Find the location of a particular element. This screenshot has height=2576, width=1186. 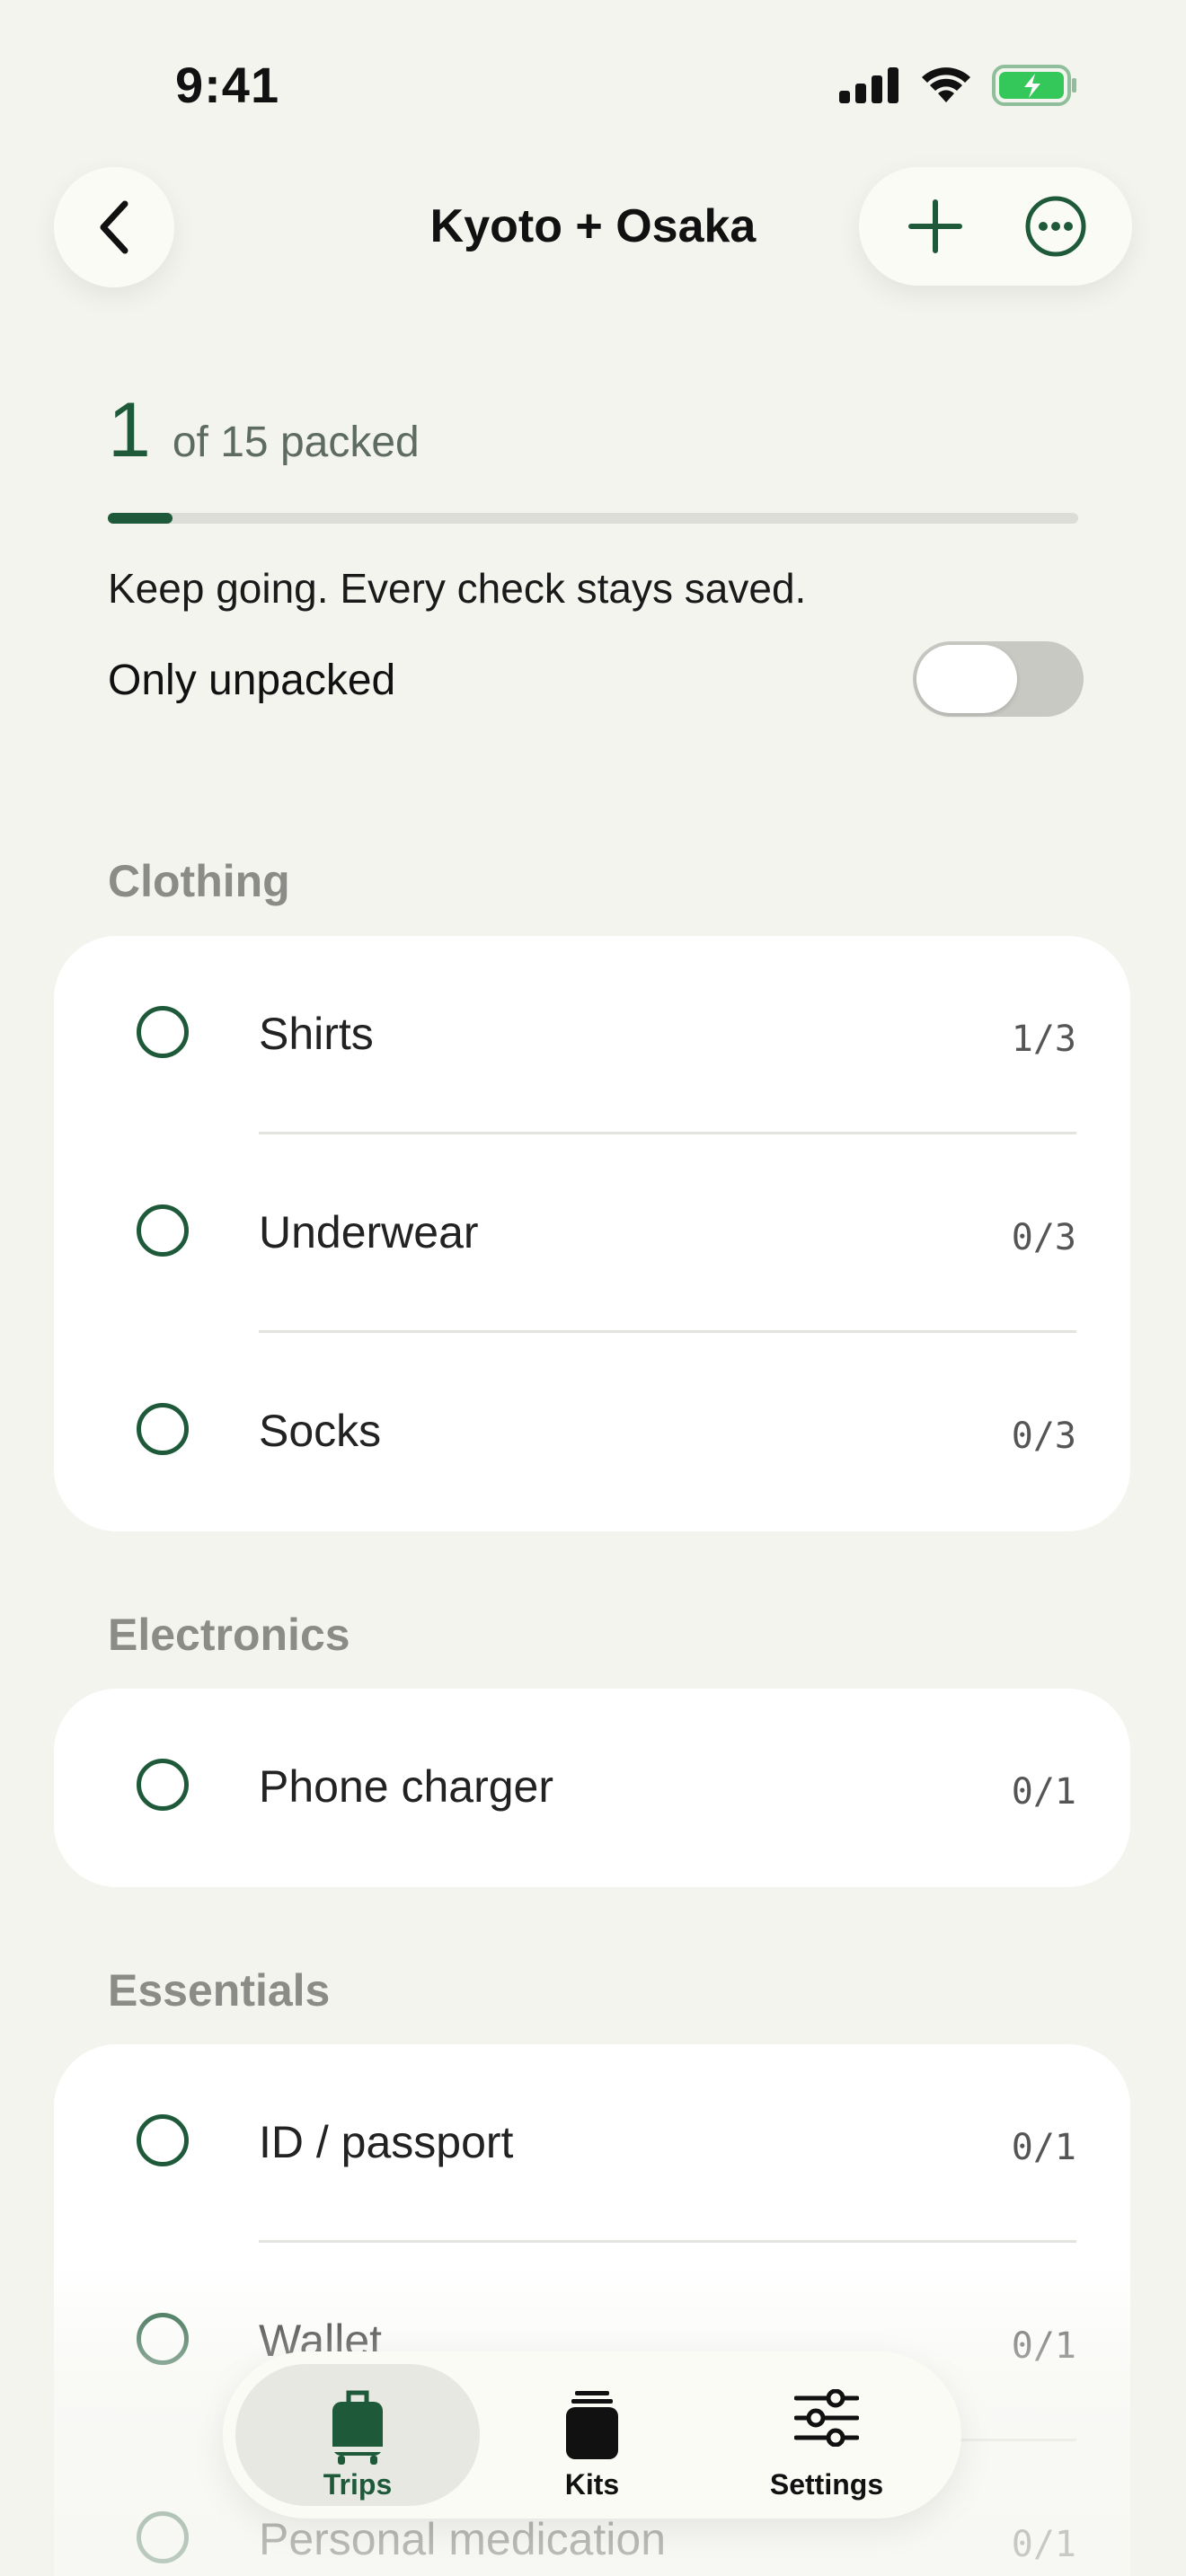

header-actions is located at coordinates (995, 226).